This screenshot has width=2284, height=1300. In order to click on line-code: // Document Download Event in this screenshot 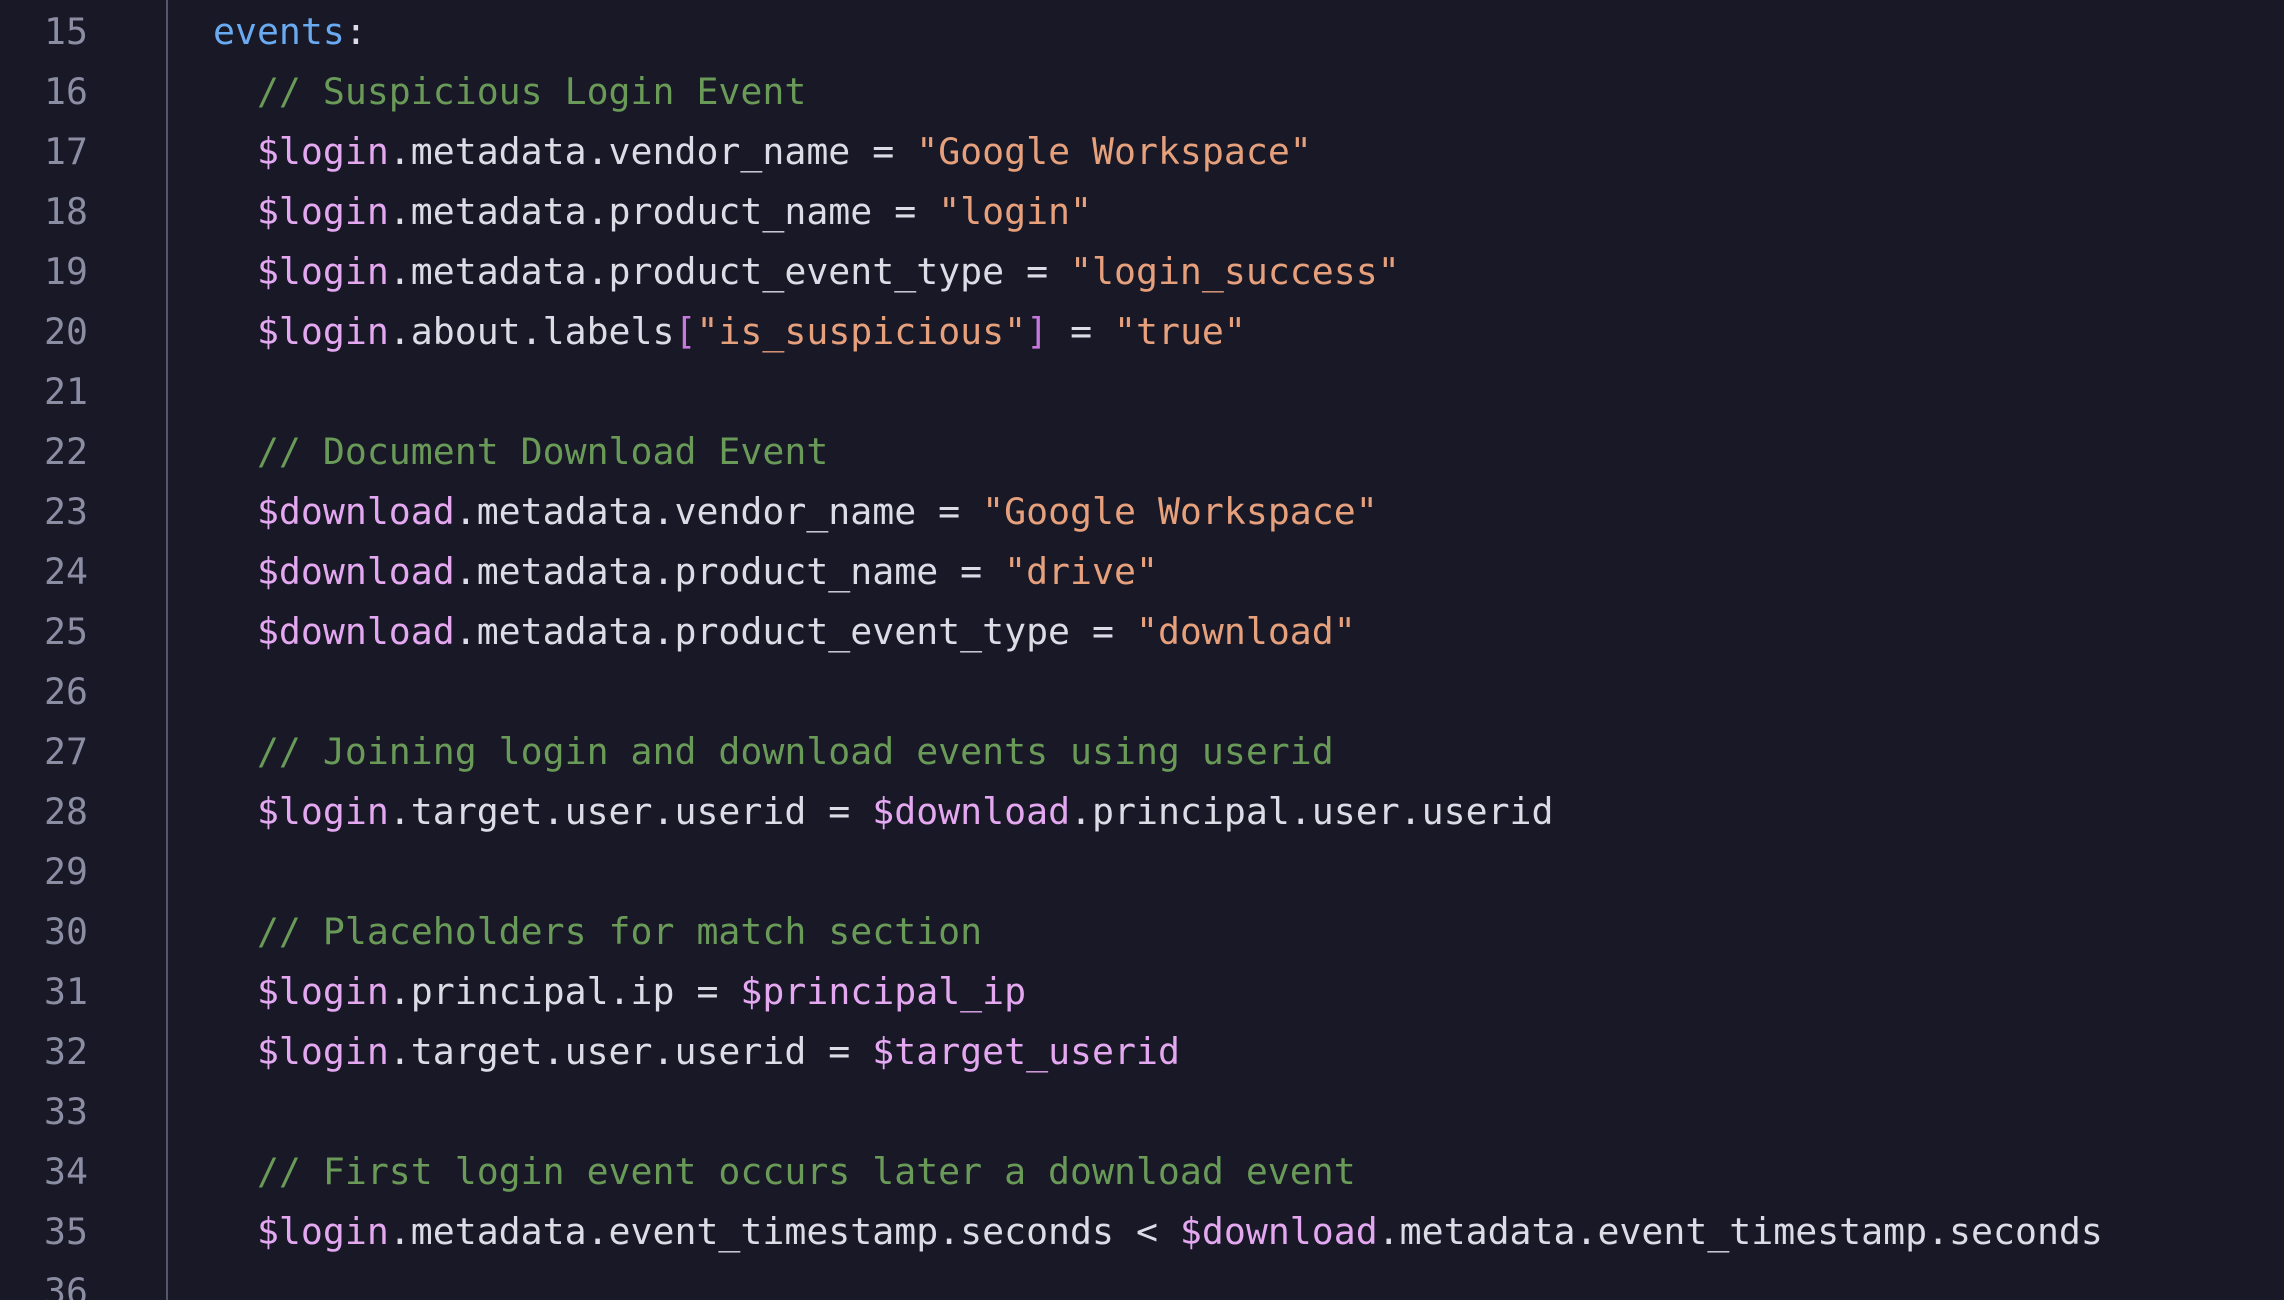, I will do `click(520, 452)`.